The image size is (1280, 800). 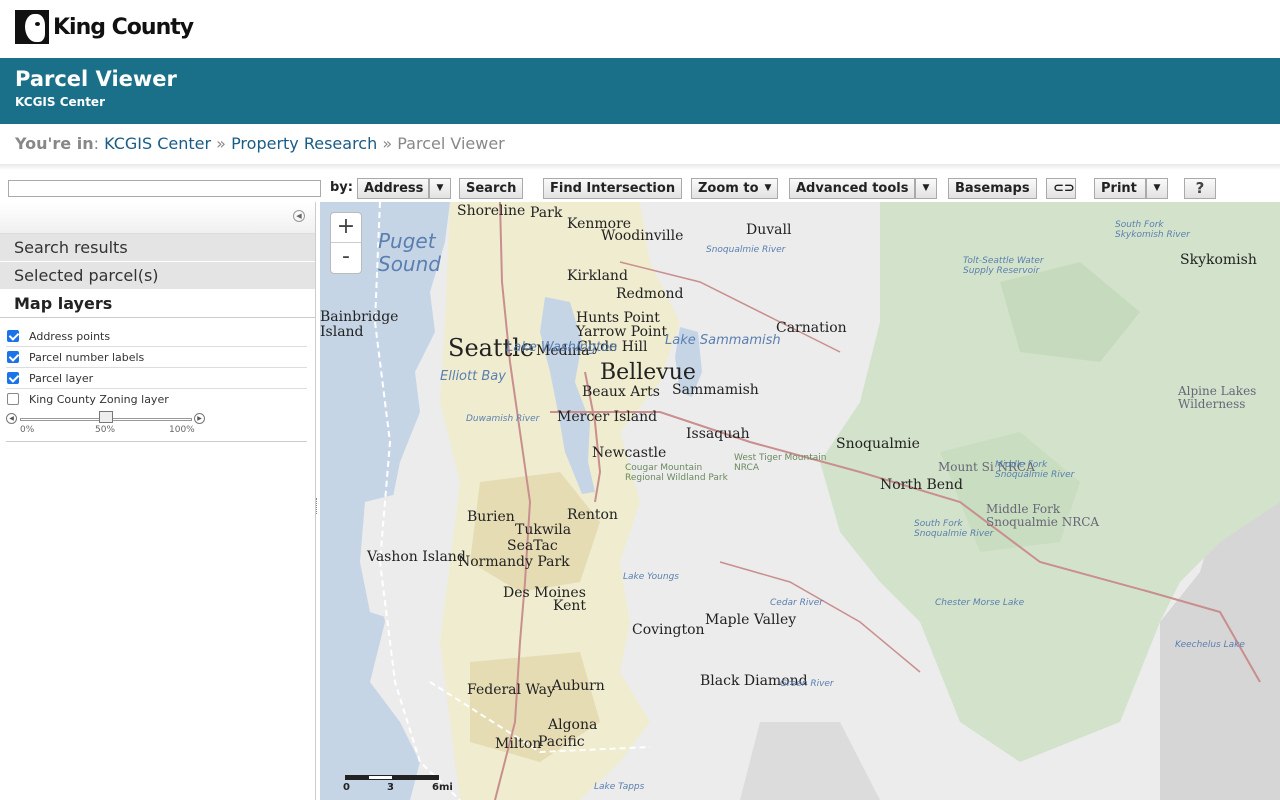 What do you see at coordinates (96, 79) in the screenshot?
I see `page-title: Parcel Viewer` at bounding box center [96, 79].